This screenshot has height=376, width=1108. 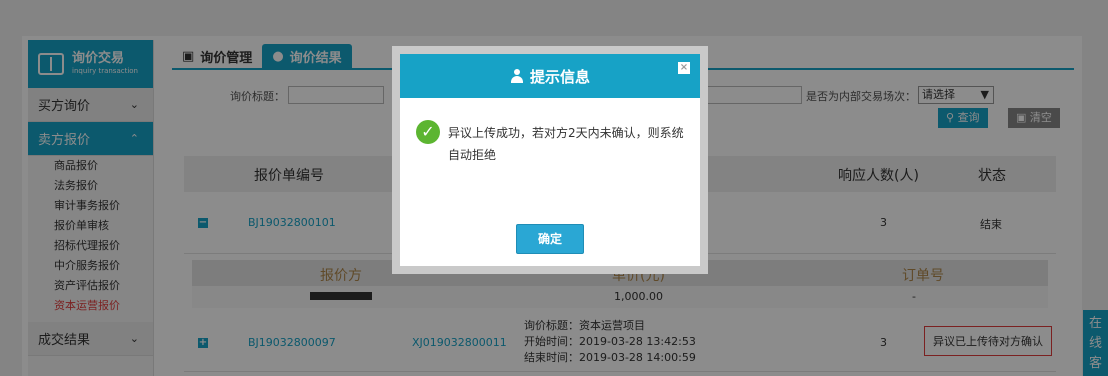 I want to click on dialog-body: ✓ 异议上传成功，若对方2天内未确认，则系统自动拒绝, so click(x=551, y=143).